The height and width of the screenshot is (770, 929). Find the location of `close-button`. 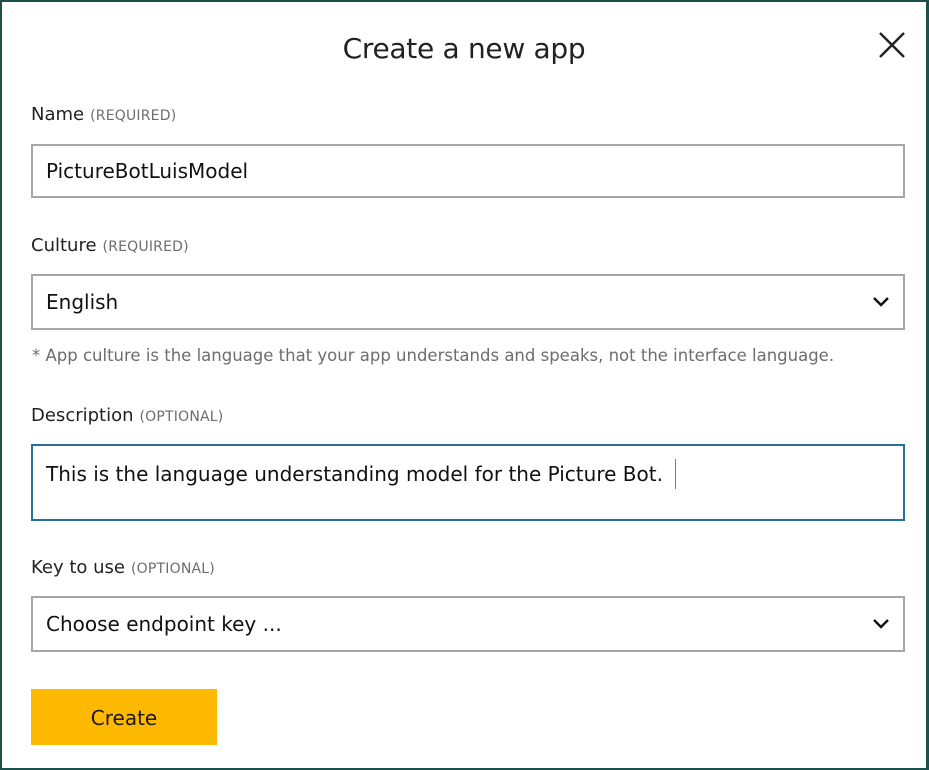

close-button is located at coordinates (892, 45).